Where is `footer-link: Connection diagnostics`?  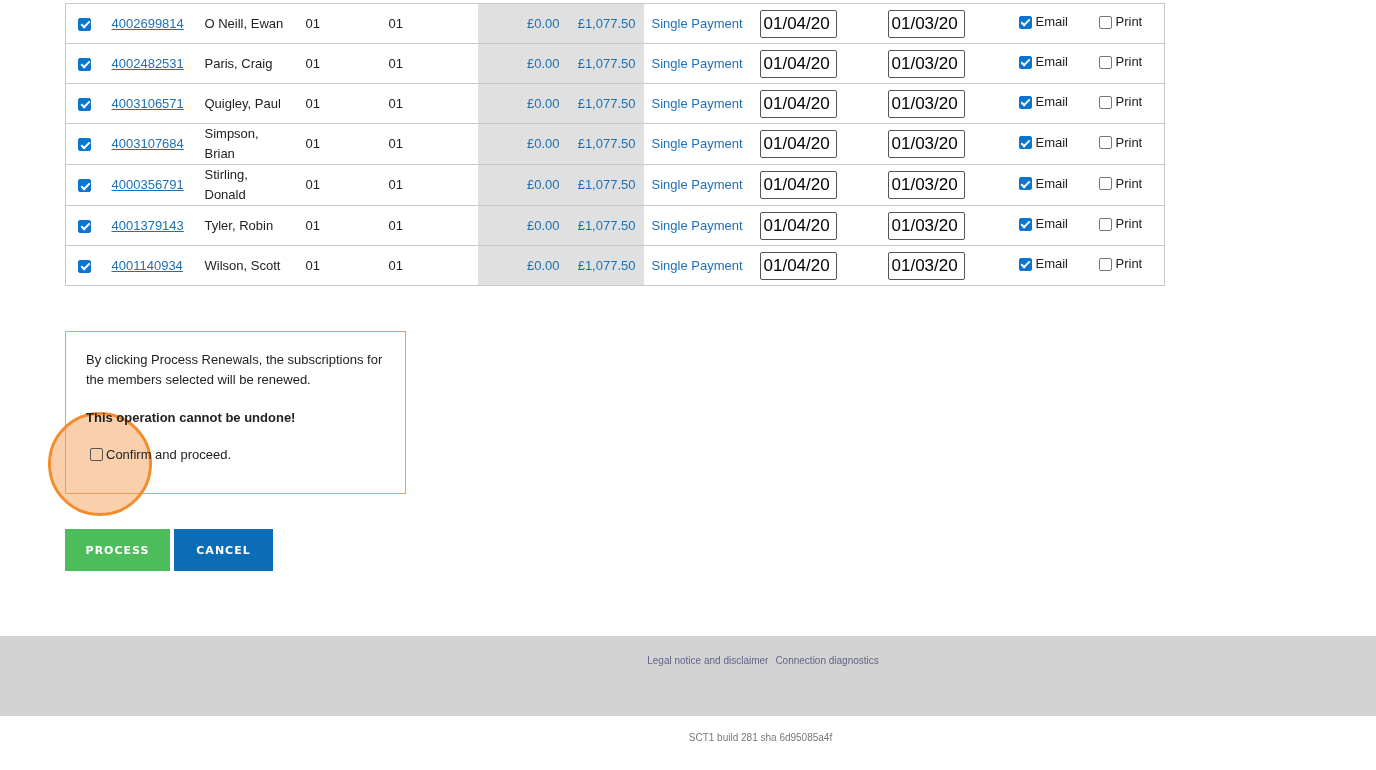 footer-link: Connection diagnostics is located at coordinates (827, 685).